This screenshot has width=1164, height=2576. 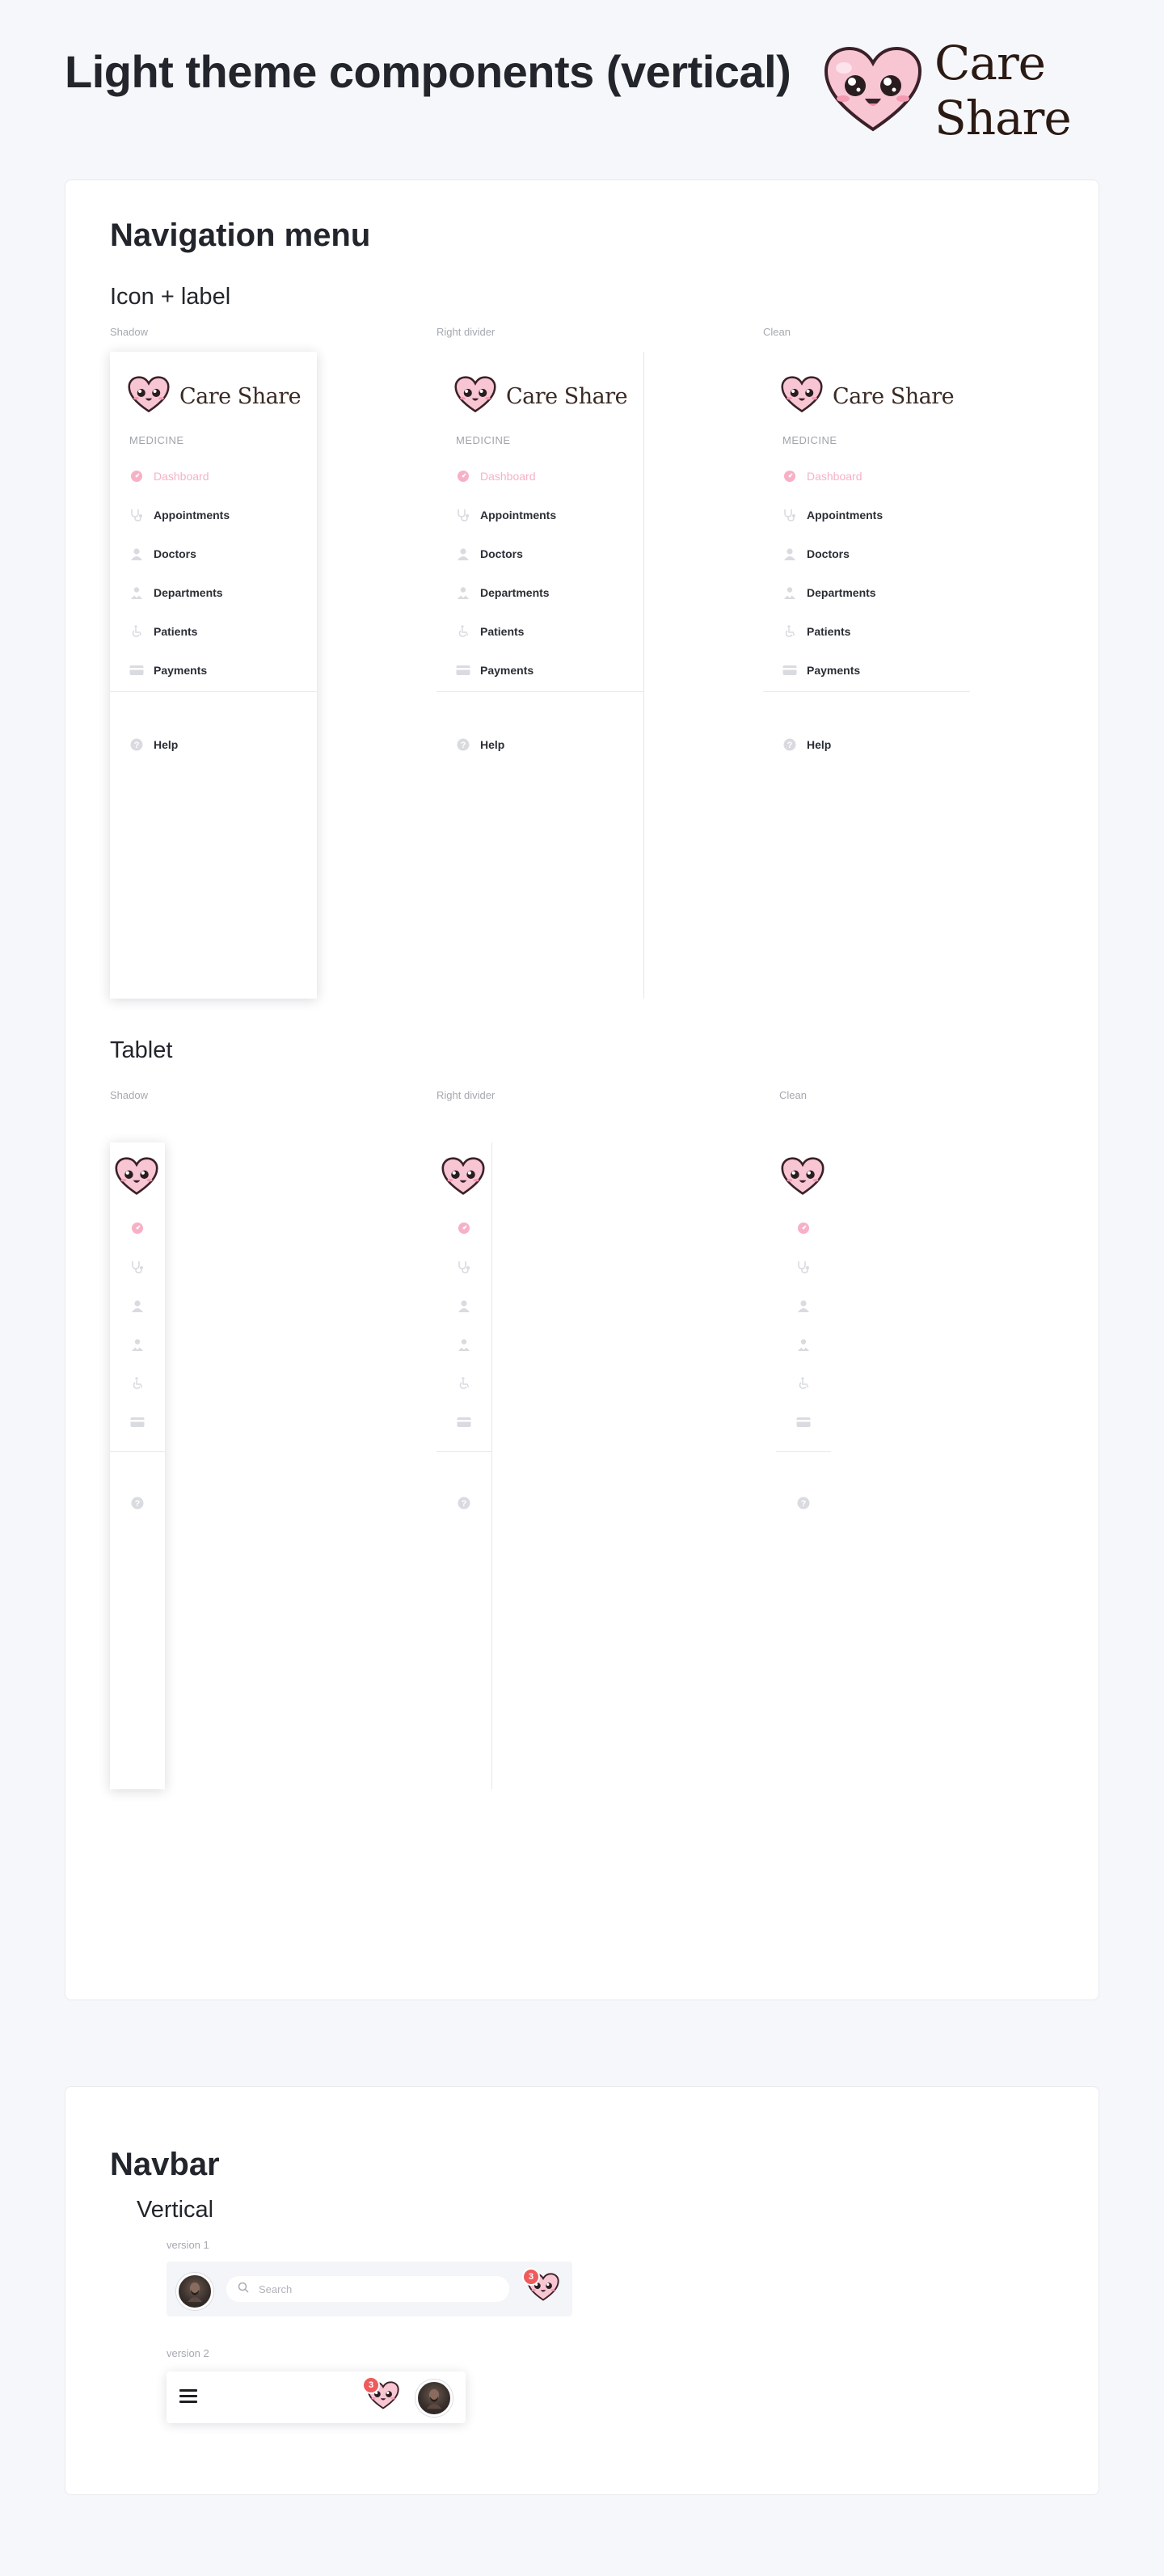 I want to click on search-box, so click(x=367, y=2289).